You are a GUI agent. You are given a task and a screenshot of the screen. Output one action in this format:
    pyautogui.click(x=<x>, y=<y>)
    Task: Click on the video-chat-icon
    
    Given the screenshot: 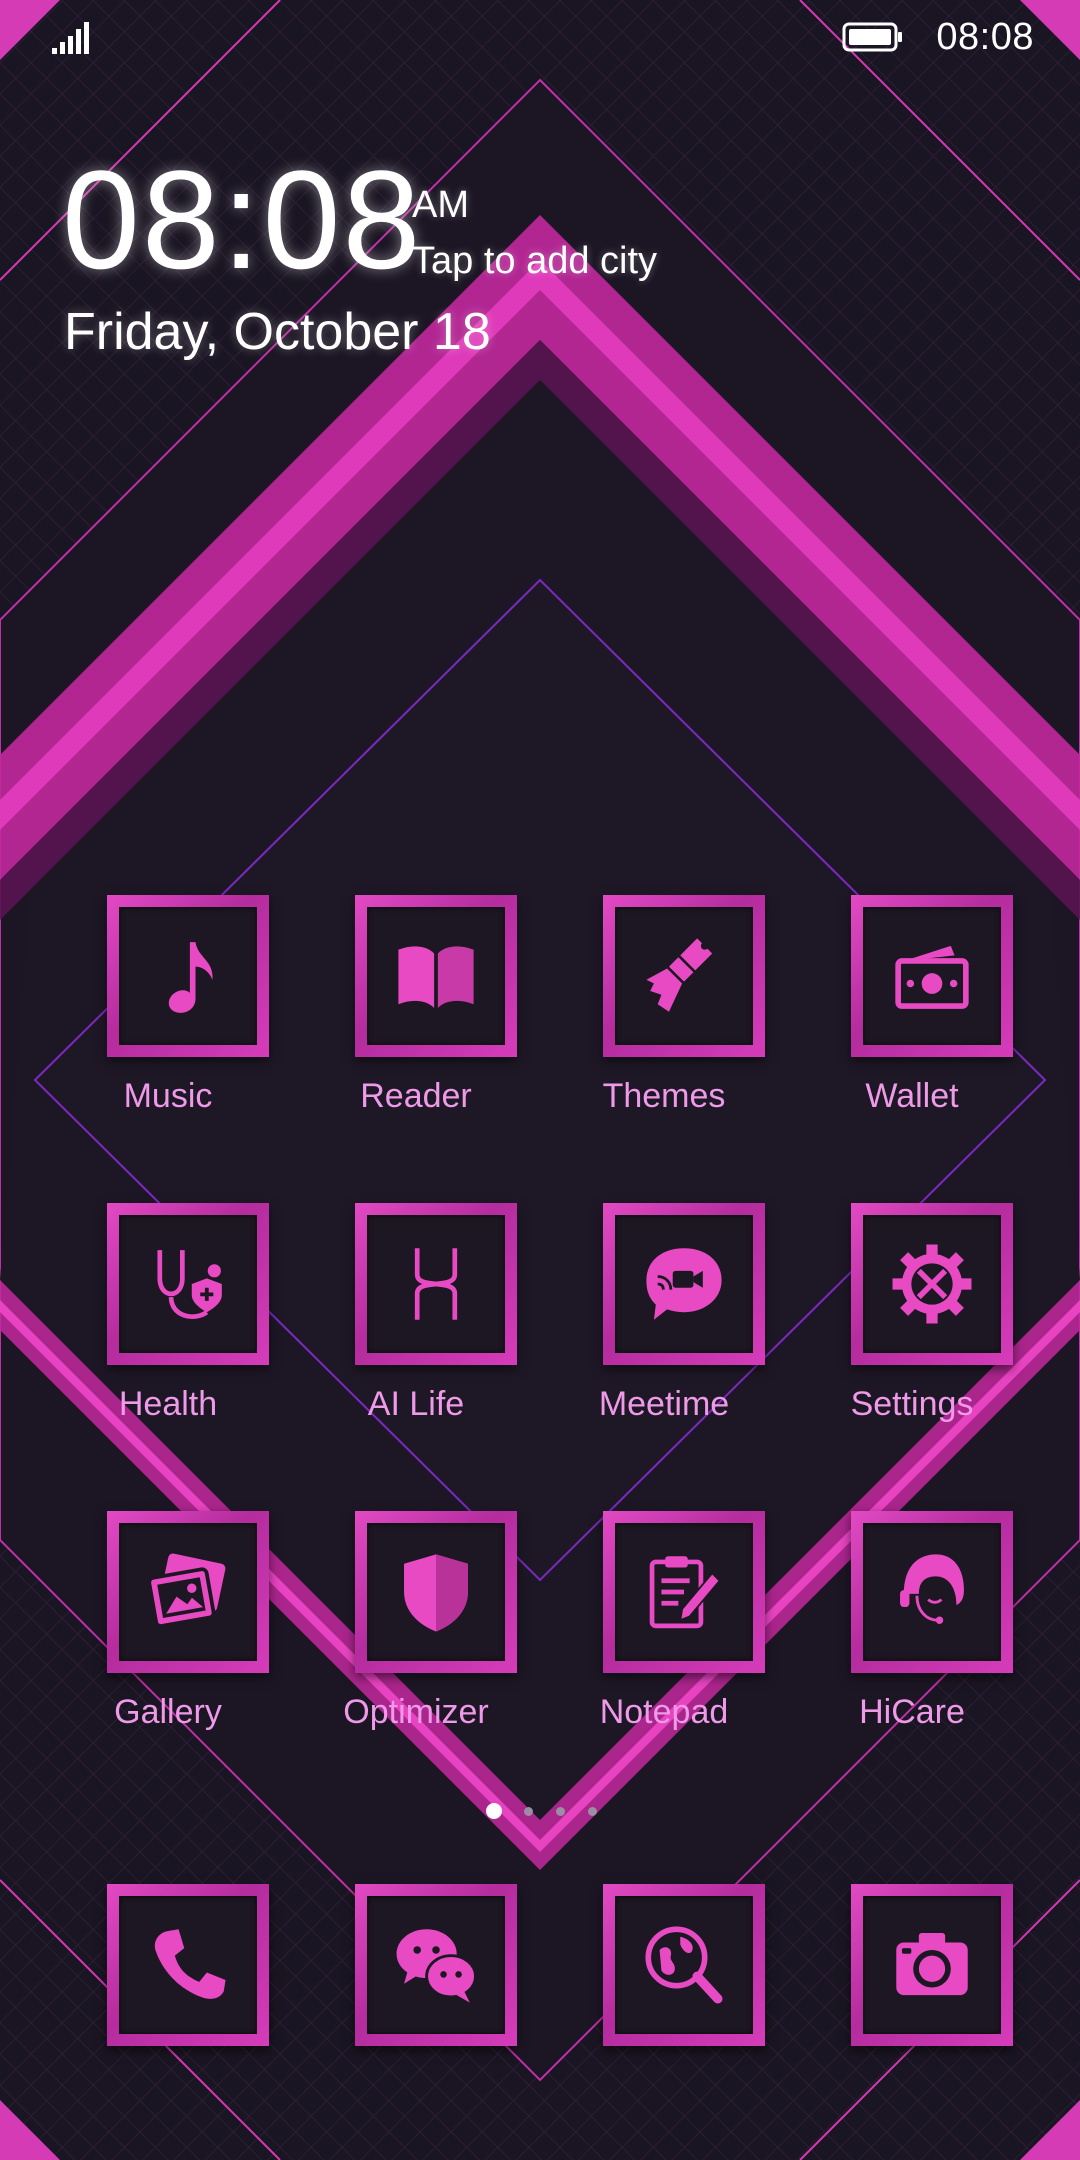 What is the action you would take?
    pyautogui.click(x=684, y=1284)
    